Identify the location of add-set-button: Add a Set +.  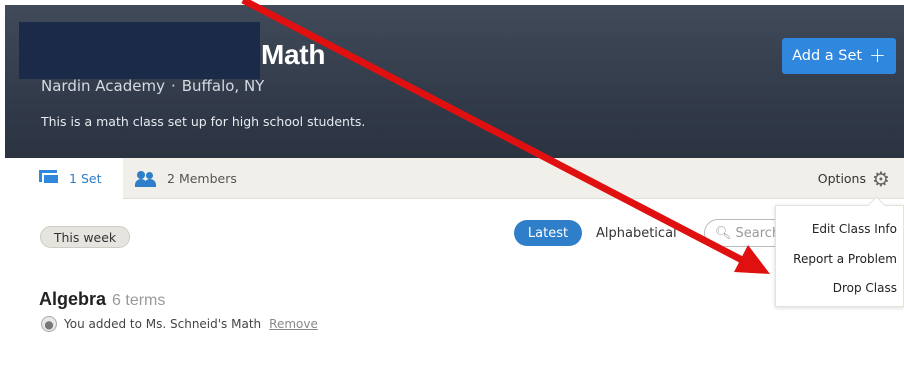
(839, 56).